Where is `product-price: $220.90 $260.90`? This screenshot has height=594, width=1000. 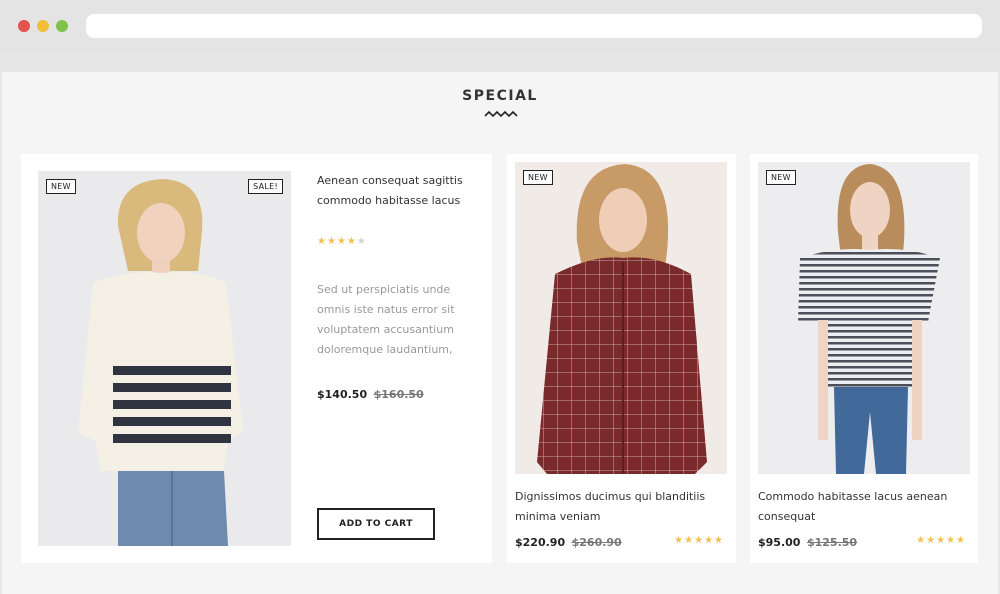
product-price: $220.90 $260.90 is located at coordinates (568, 542).